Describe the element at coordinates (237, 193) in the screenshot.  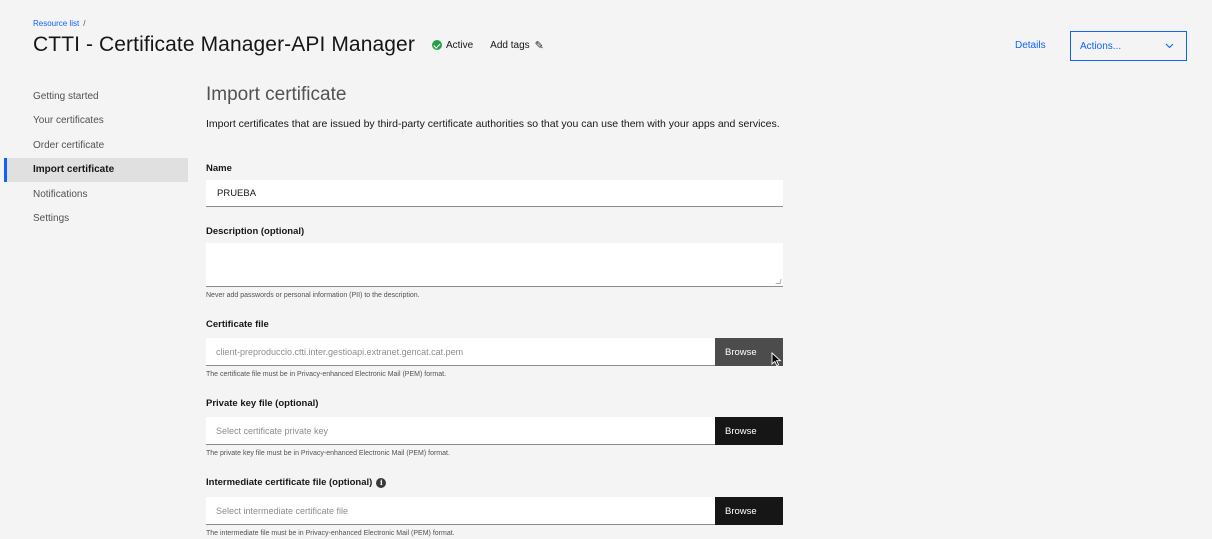
I see `name-input-value: PRUEBA` at that location.